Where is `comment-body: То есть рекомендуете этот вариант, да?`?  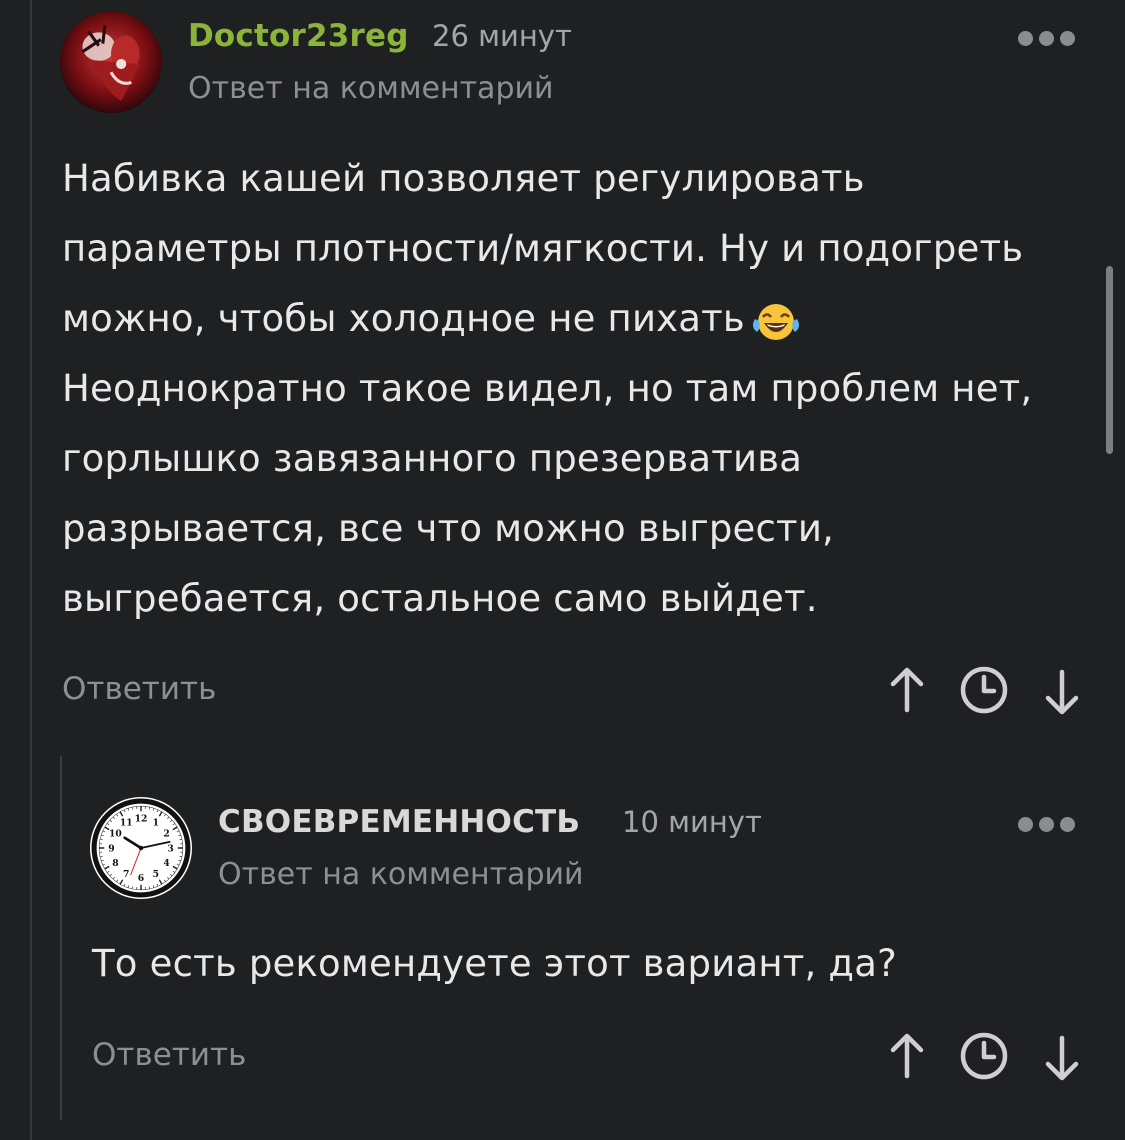
comment-body: То есть рекомендуете этот вариант, да? is located at coordinates (587, 964).